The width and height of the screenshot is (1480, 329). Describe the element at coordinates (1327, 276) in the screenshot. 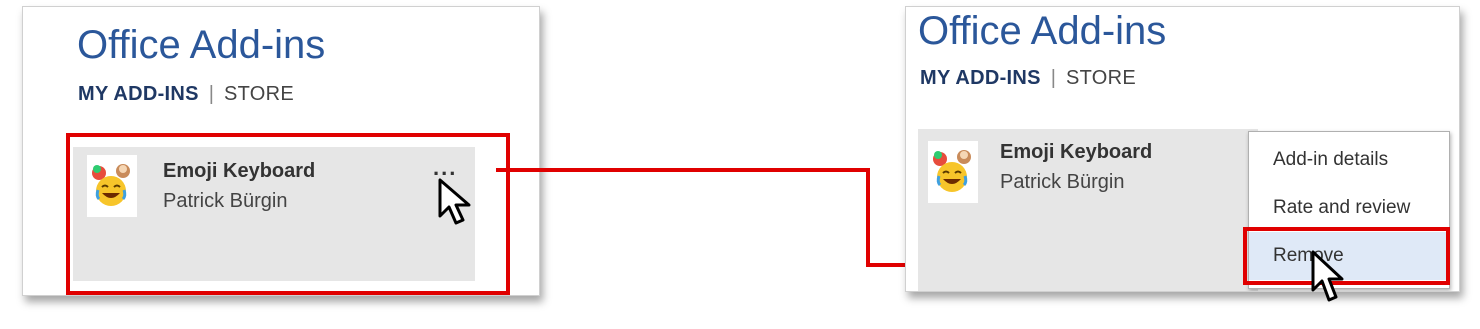

I see `mouse-pointer-icon` at that location.